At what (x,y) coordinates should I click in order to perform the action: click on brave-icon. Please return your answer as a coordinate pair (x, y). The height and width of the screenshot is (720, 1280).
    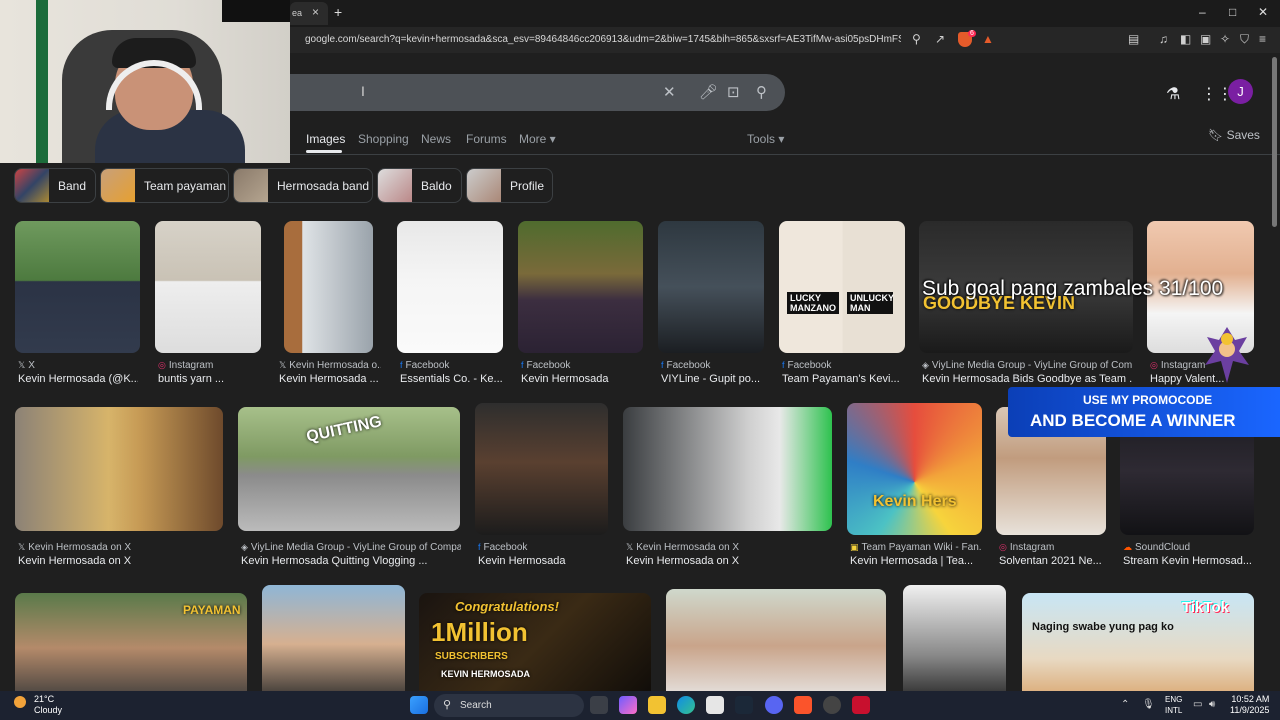
    Looking at the image, I should click on (803, 705).